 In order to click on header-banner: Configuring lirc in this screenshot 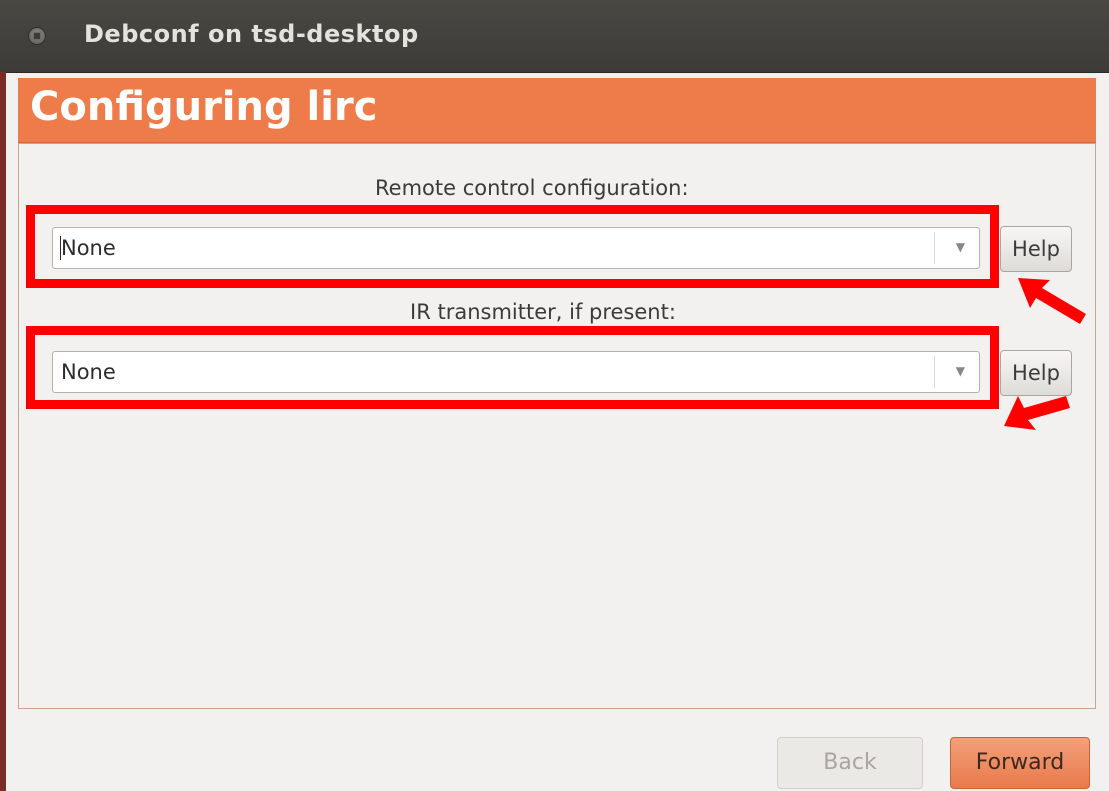, I will do `click(557, 110)`.